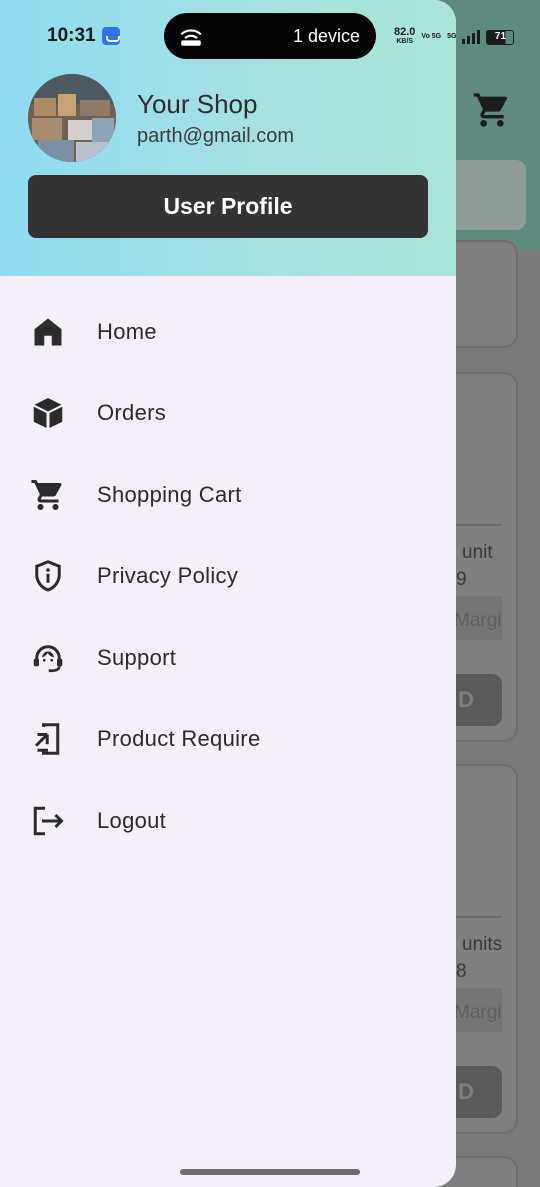  Describe the element at coordinates (132, 412) in the screenshot. I see `menu-label: Orders` at that location.